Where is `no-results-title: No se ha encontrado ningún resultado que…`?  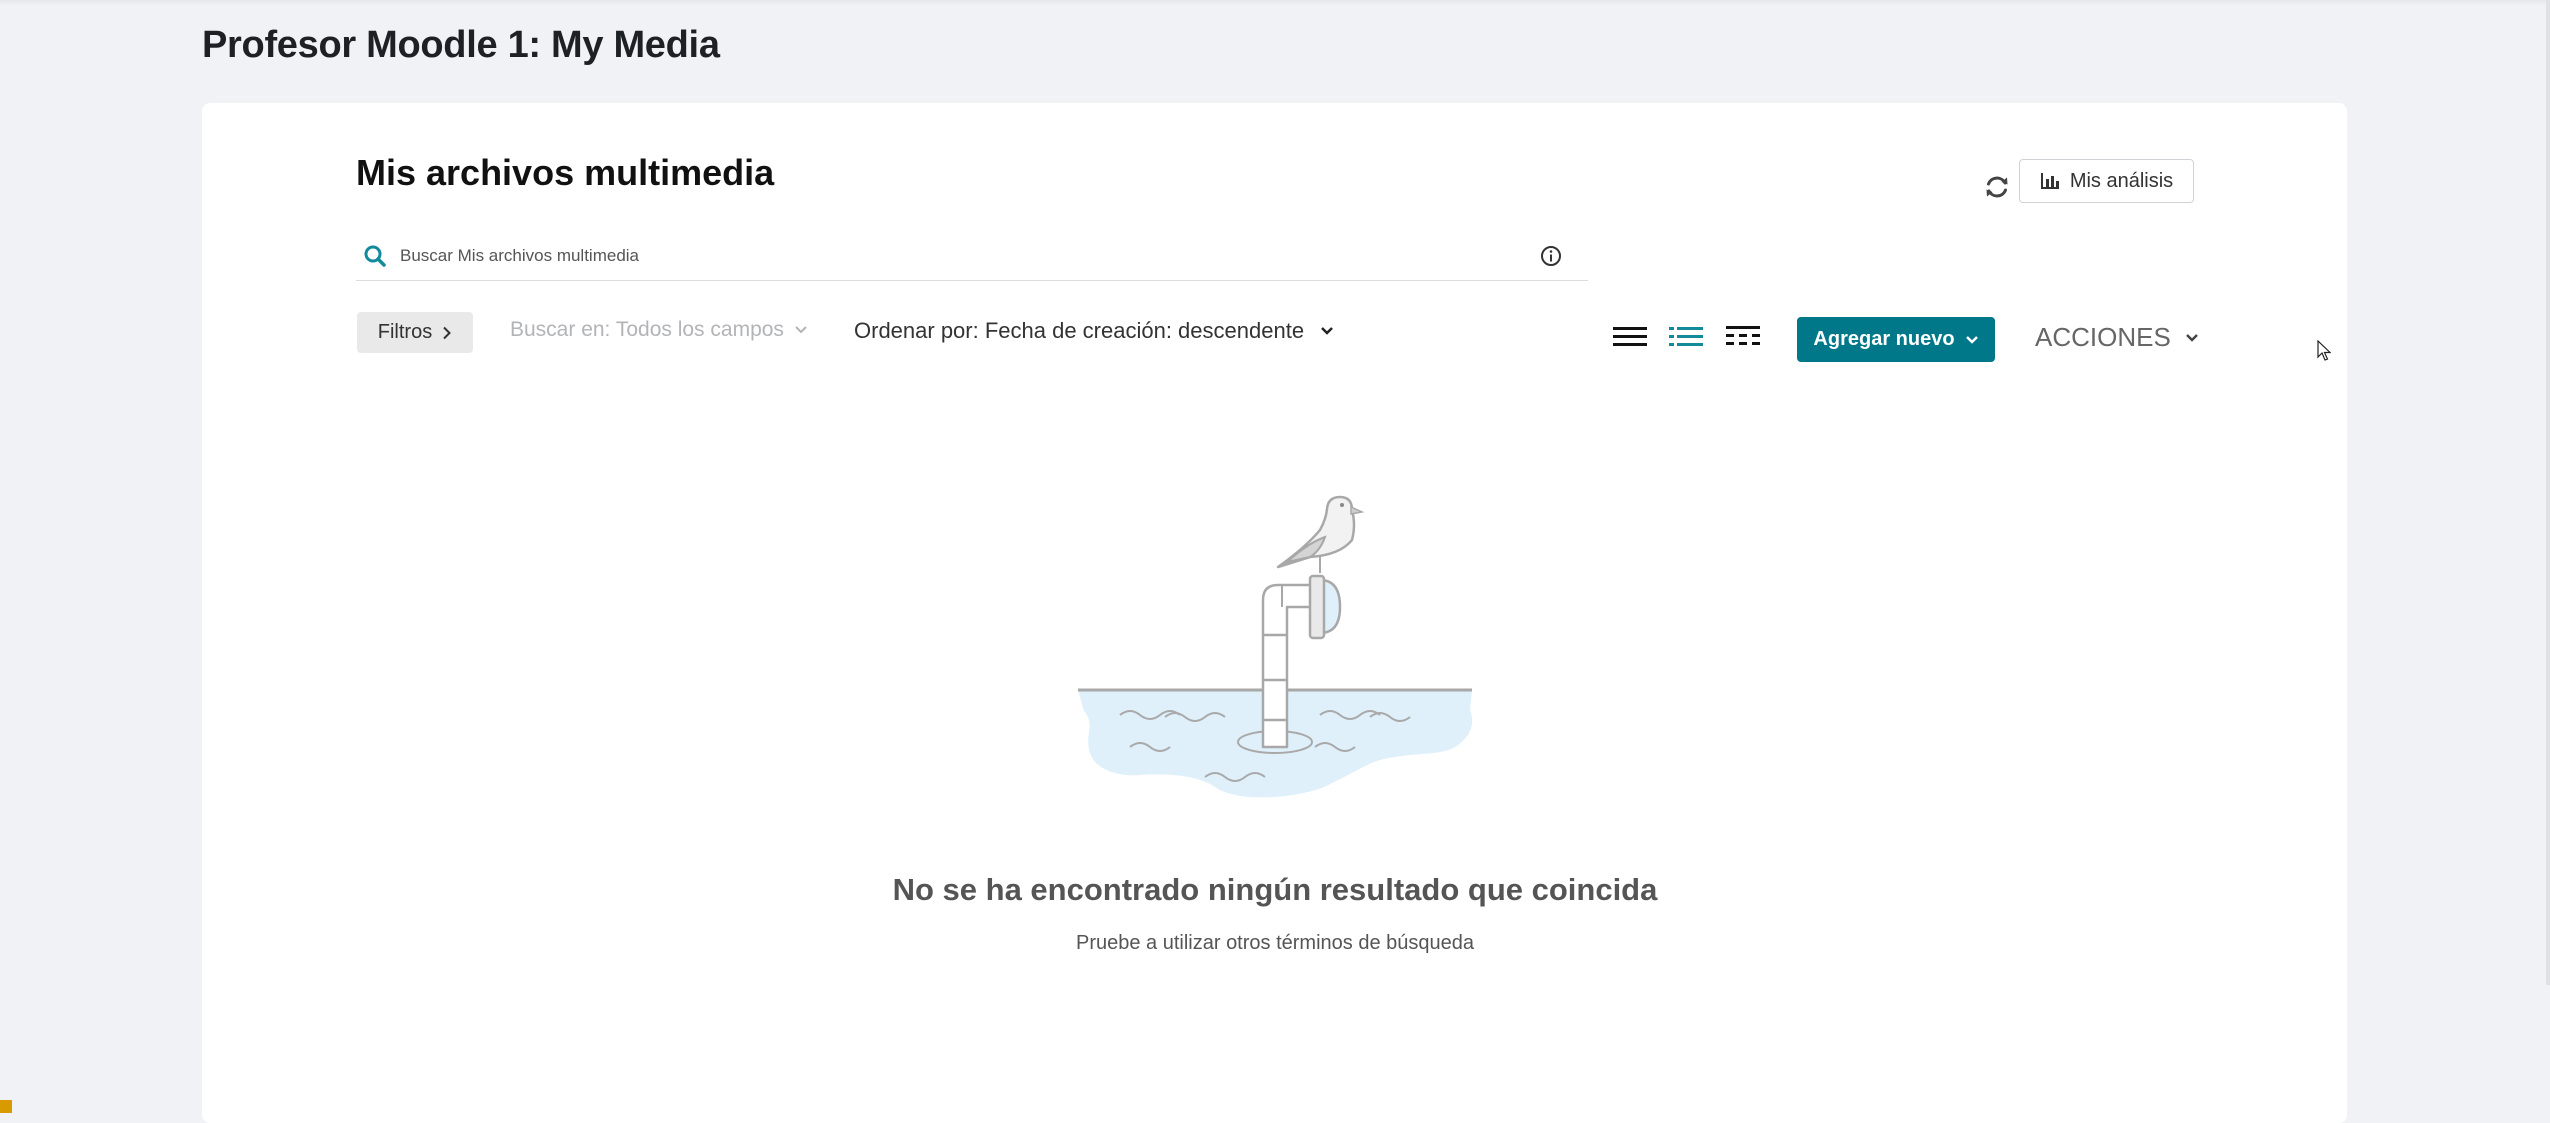
no-results-title: No se ha encontrado ningún resultado que… is located at coordinates (1275, 889).